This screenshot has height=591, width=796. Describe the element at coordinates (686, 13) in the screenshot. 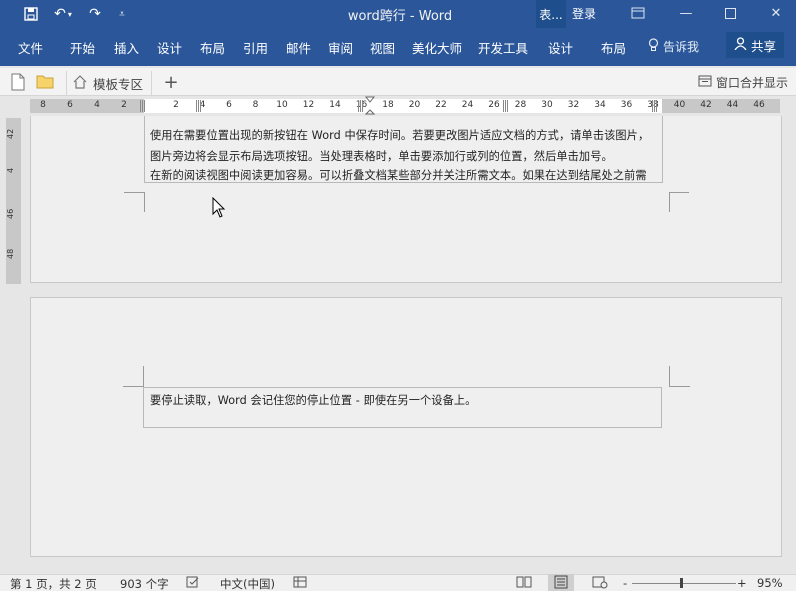

I see `minimize-icon: —` at that location.